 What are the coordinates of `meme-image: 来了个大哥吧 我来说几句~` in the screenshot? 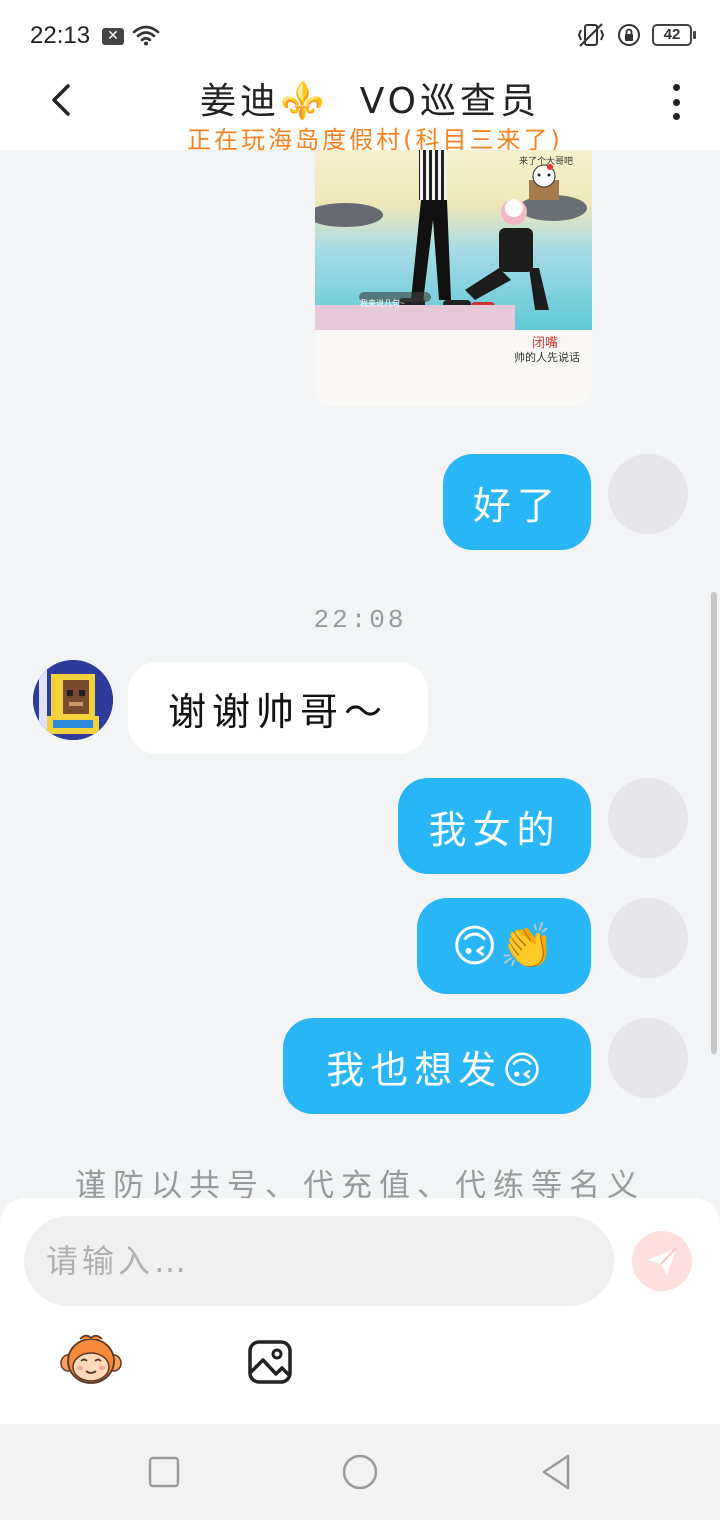 It's located at (453, 240).